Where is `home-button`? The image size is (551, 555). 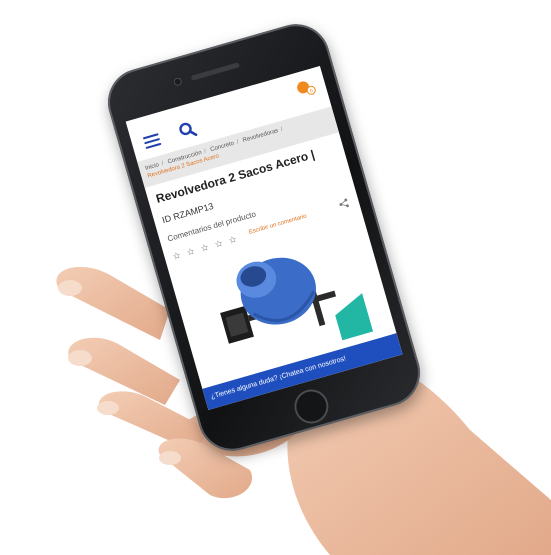
home-button is located at coordinates (311, 406).